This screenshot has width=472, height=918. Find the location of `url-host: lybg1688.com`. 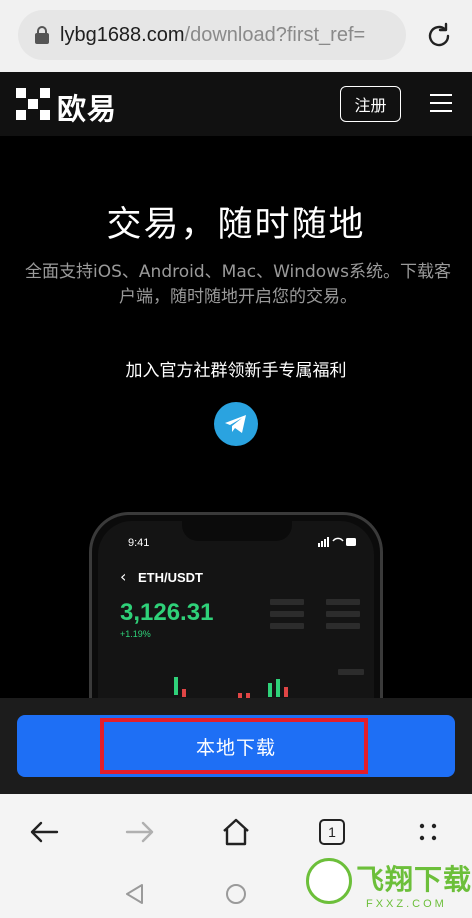

url-host: lybg1688.com is located at coordinates (122, 34).